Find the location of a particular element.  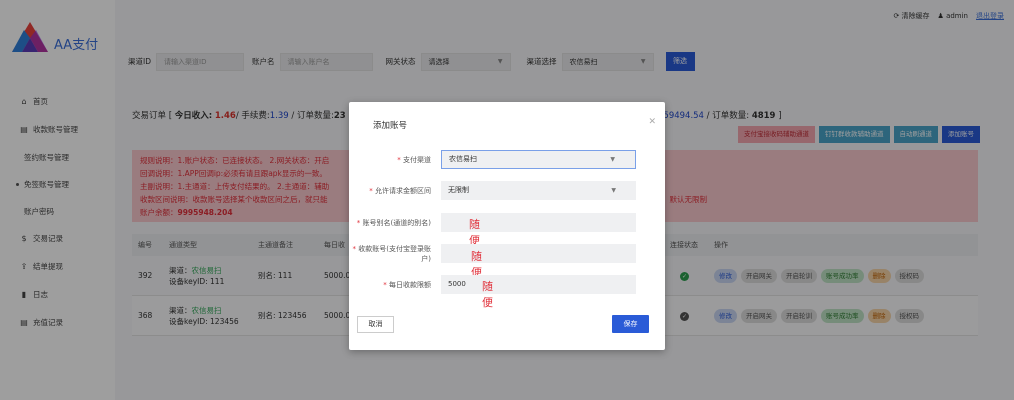

payment-channel-select: 农信易扫 ▼ is located at coordinates (538, 159).